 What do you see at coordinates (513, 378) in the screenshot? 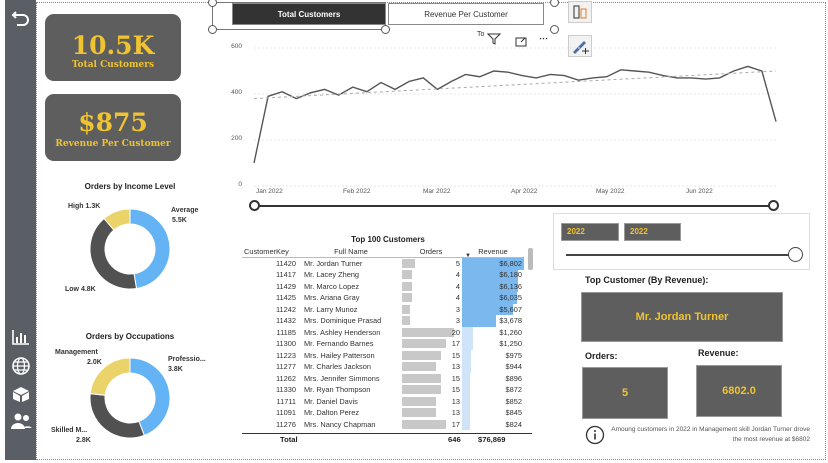
I see `revenue-value: $896` at bounding box center [513, 378].